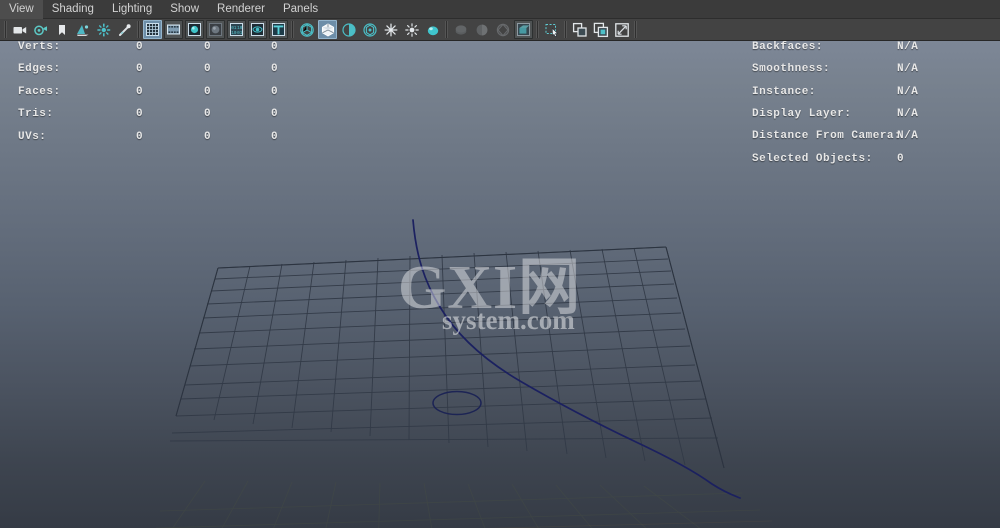  I want to click on texture-sphere-icon, so click(257, 29).